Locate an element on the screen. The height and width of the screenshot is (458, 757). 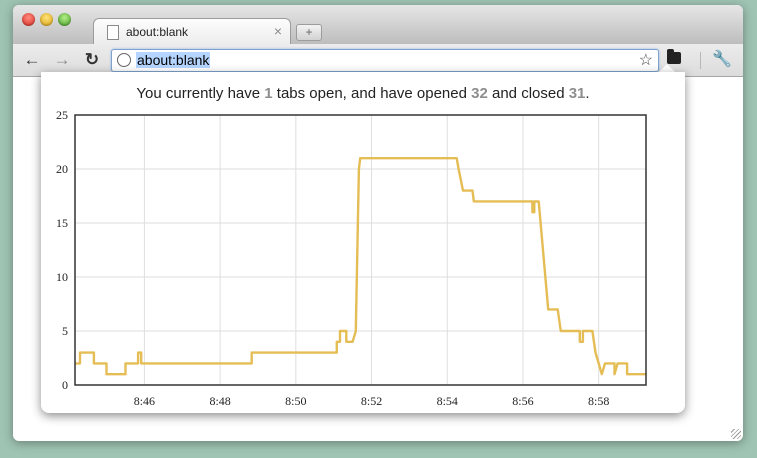
y-tick-label: 15 is located at coordinates (62, 223).